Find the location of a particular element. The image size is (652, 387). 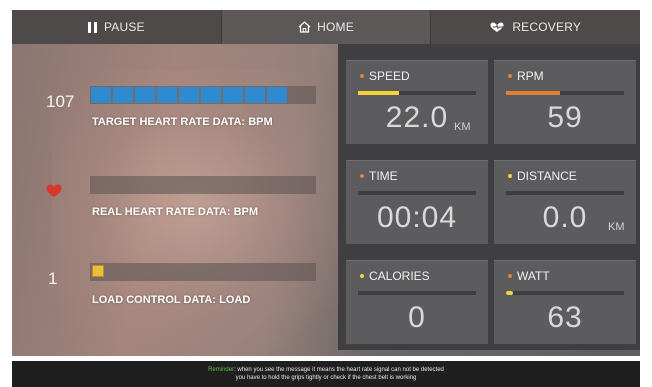

time-tile: TIME 00:04 is located at coordinates (417, 202).